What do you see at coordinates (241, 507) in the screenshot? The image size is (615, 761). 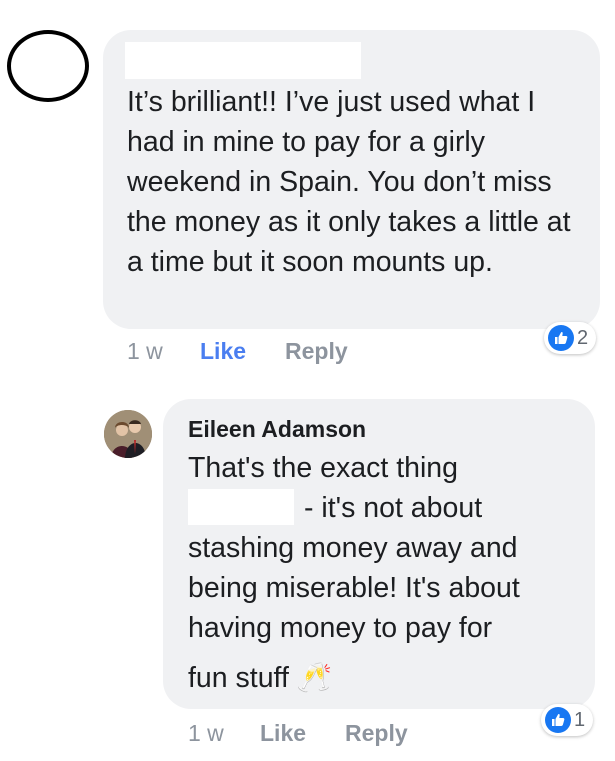 I see `redacted-mention` at bounding box center [241, 507].